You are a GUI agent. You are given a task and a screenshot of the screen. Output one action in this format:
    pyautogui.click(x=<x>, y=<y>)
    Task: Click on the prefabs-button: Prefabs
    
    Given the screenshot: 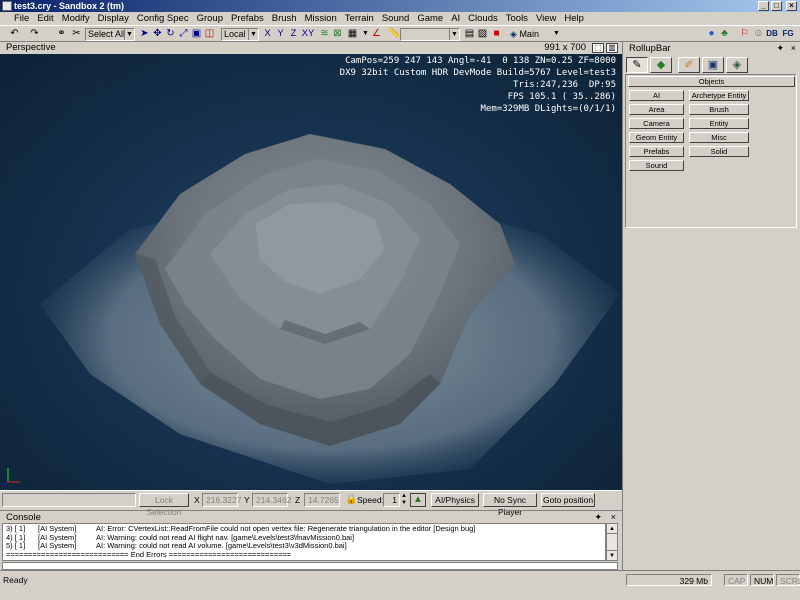 What is the action you would take?
    pyautogui.click(x=656, y=151)
    